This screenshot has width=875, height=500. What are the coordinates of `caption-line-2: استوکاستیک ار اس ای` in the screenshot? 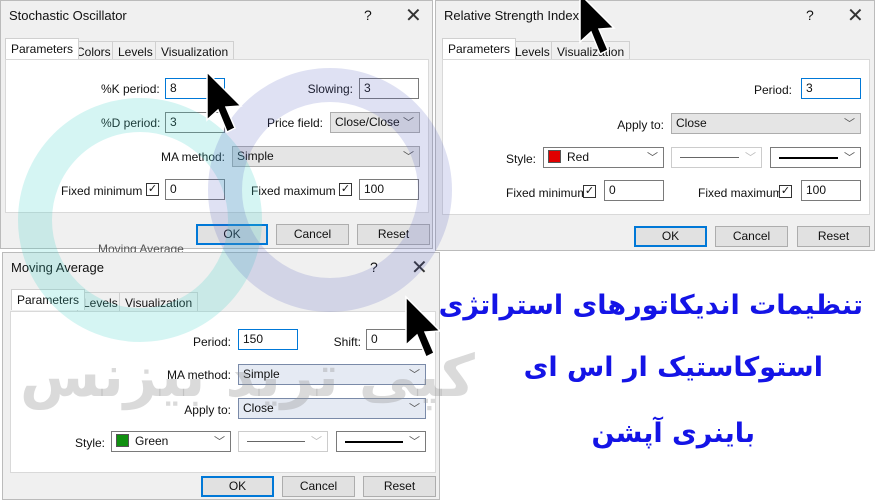 It's located at (673, 367).